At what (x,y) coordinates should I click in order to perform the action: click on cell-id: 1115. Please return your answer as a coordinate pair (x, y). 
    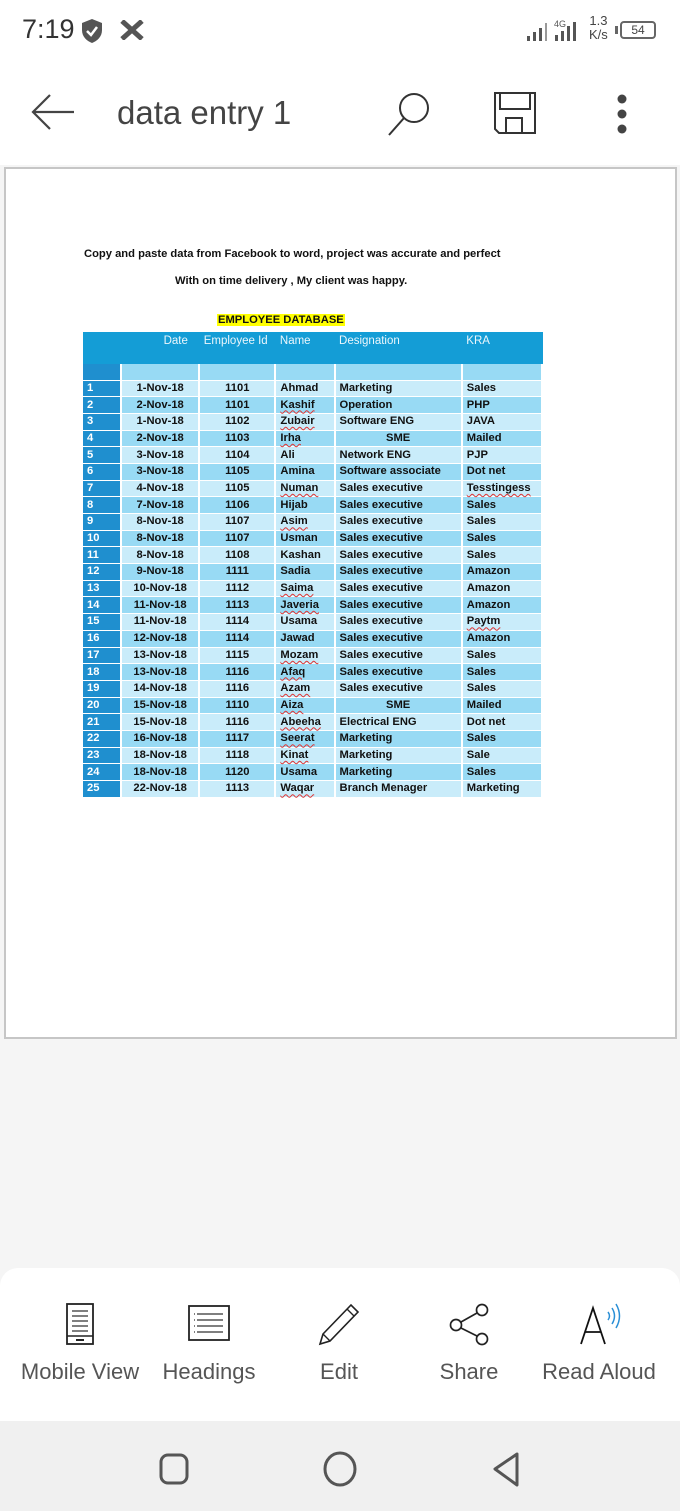
    Looking at the image, I should click on (238, 656).